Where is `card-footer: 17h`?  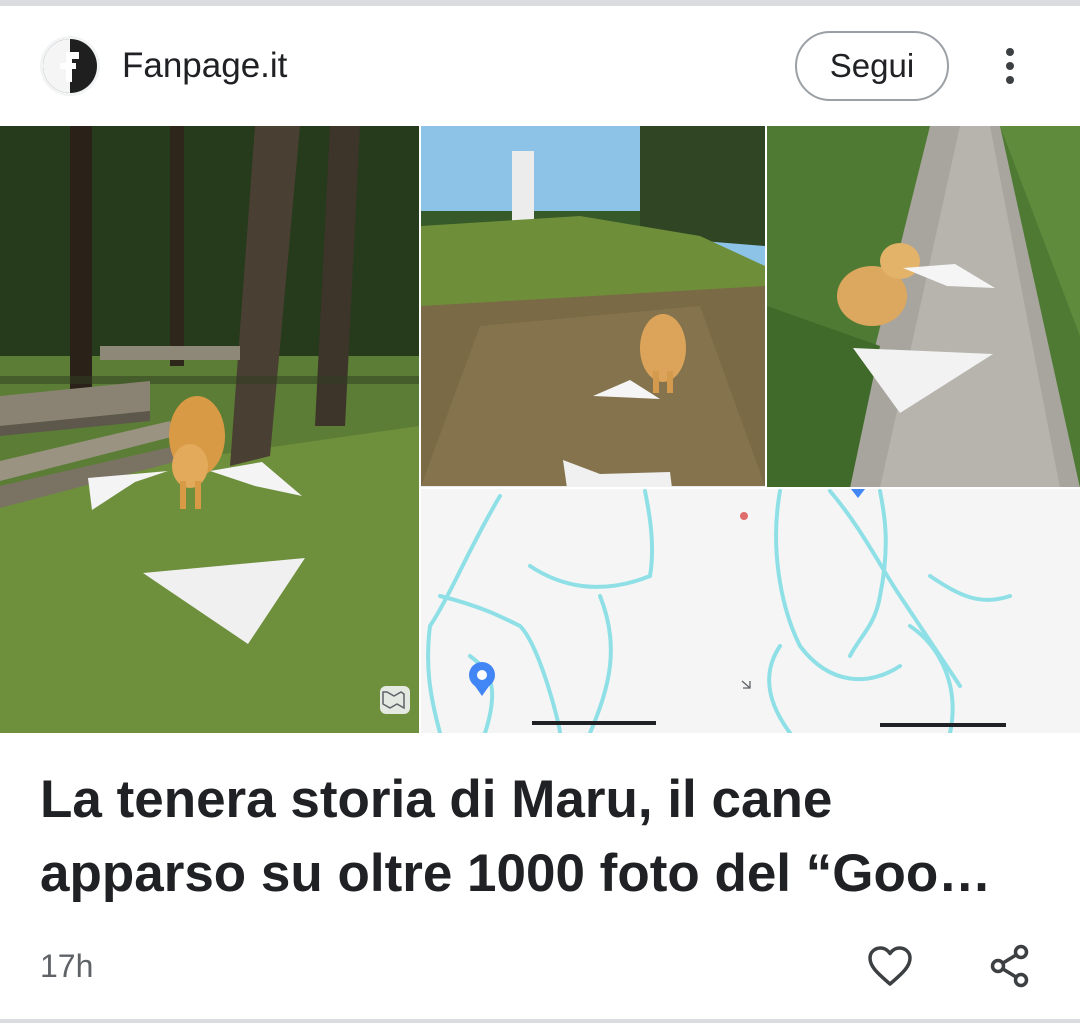 card-footer: 17h is located at coordinates (540, 970).